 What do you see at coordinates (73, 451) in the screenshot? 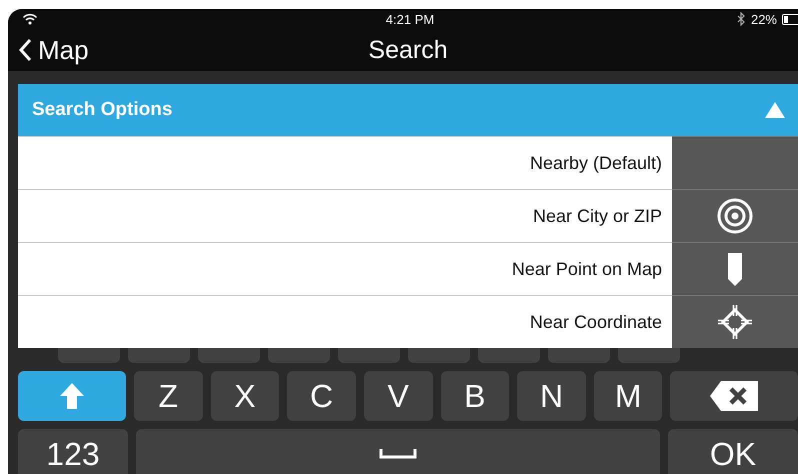
I see `numbers-key: 123` at bounding box center [73, 451].